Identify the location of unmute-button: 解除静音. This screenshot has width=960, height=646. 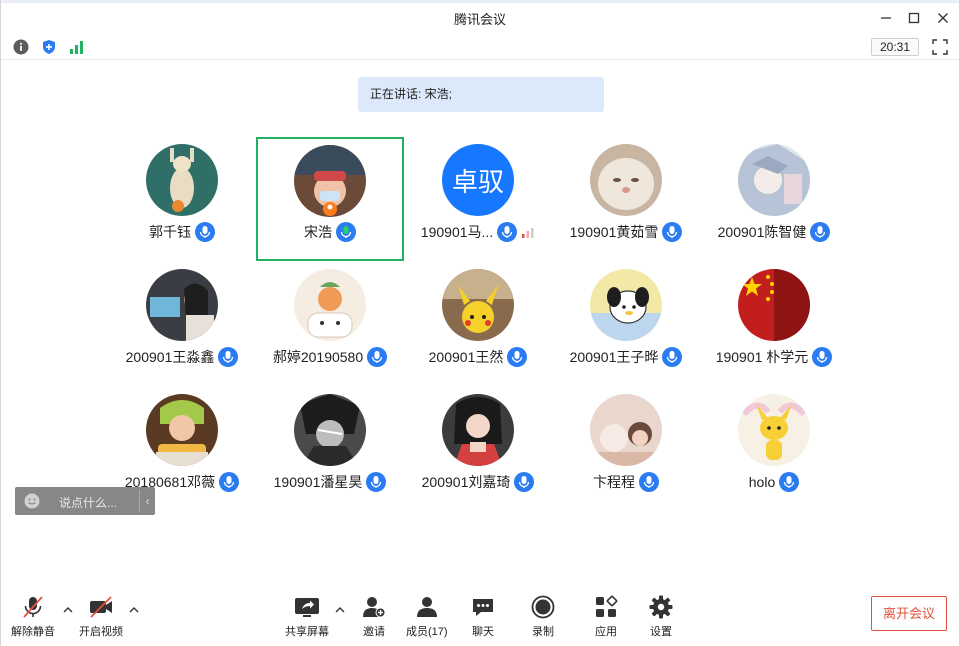
(33, 616).